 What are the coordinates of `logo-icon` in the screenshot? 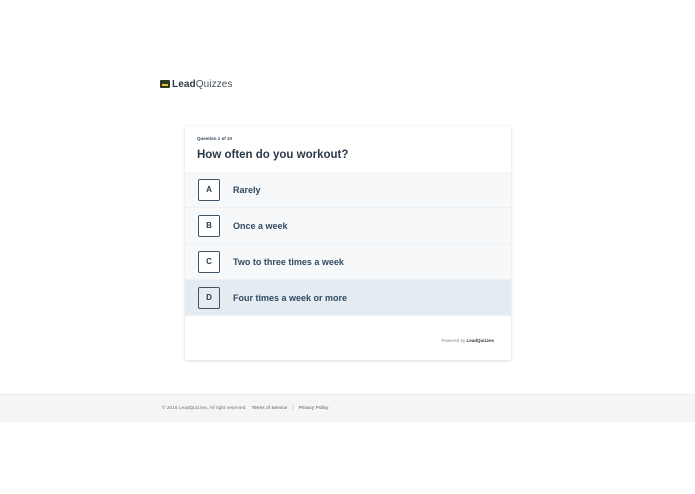 It's located at (165, 84).